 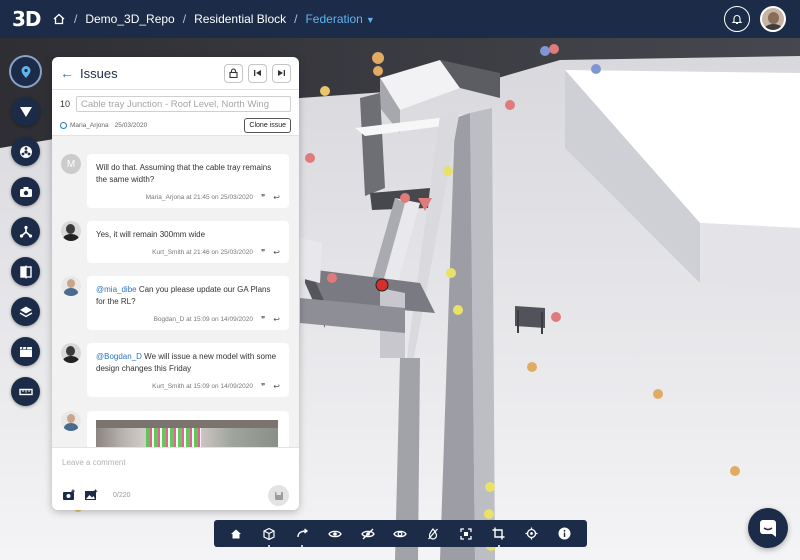 What do you see at coordinates (151, 234) in the screenshot?
I see `comment-text: Yes, it will remain 300mm wide` at bounding box center [151, 234].